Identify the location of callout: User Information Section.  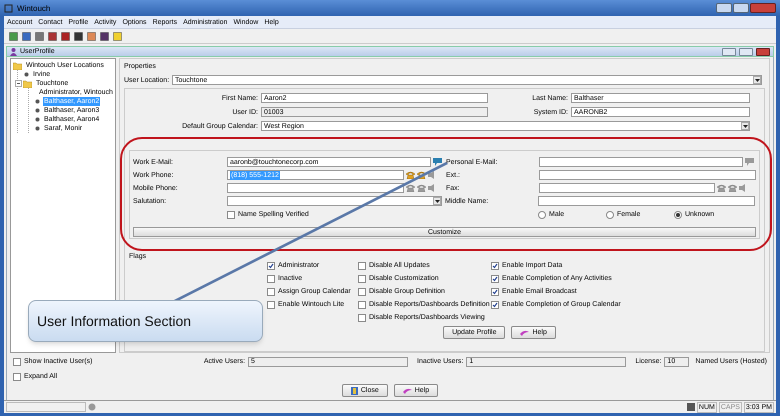
(145, 321).